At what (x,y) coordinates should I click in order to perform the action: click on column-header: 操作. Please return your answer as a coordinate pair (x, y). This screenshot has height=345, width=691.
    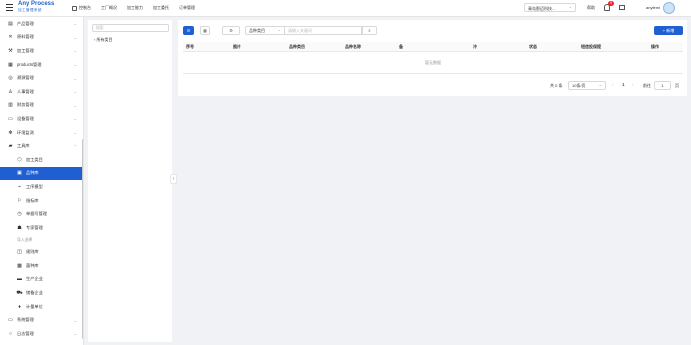
    Looking at the image, I should click on (655, 47).